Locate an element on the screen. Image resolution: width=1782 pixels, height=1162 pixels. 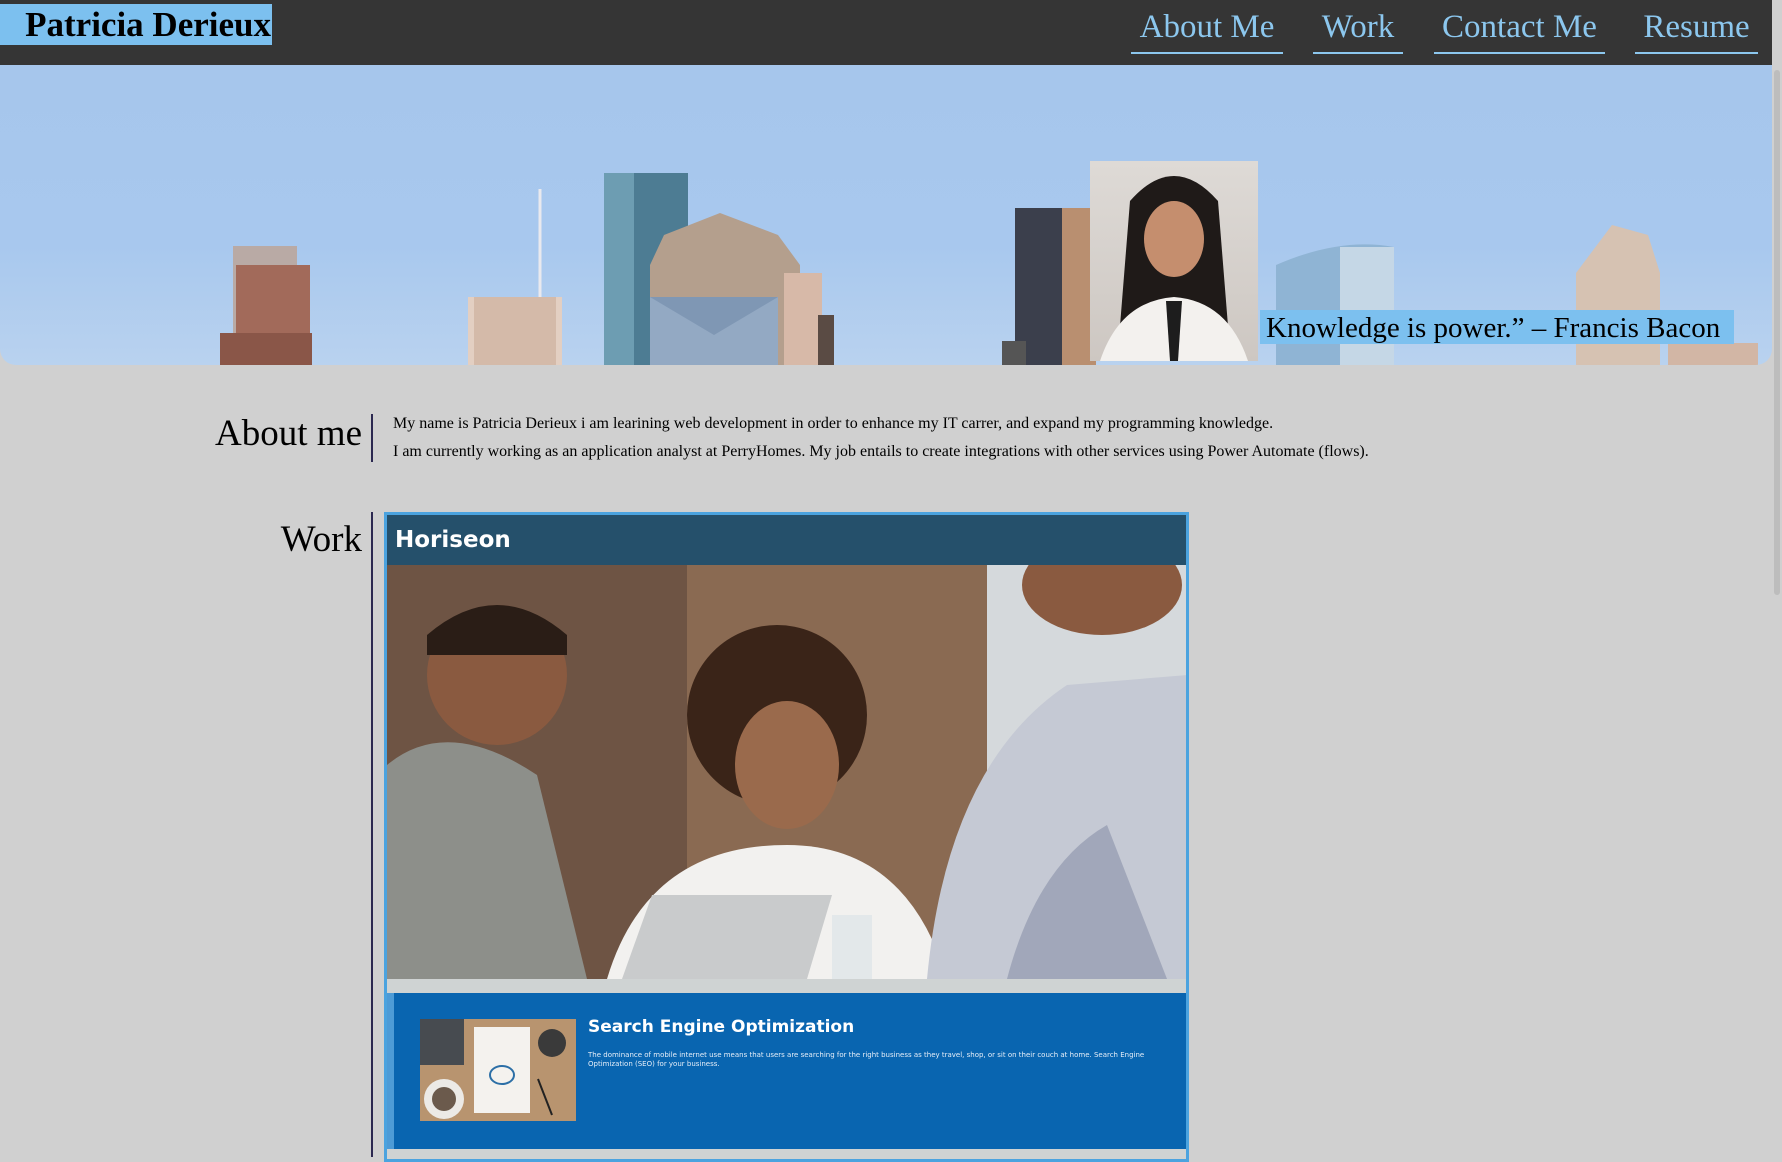
nav-work: Work is located at coordinates (1358, 27).